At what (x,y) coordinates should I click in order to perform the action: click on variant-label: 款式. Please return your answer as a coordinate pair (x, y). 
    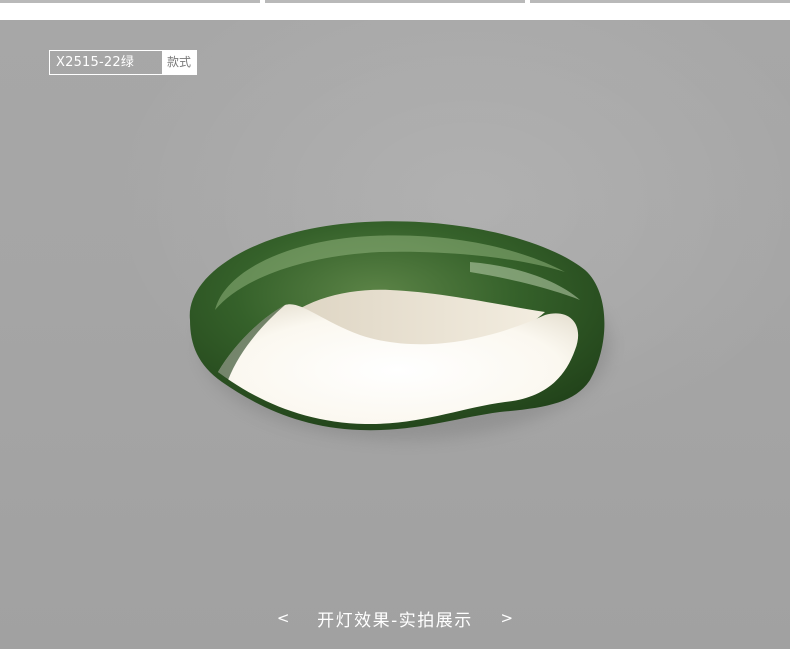
    Looking at the image, I should click on (179, 62).